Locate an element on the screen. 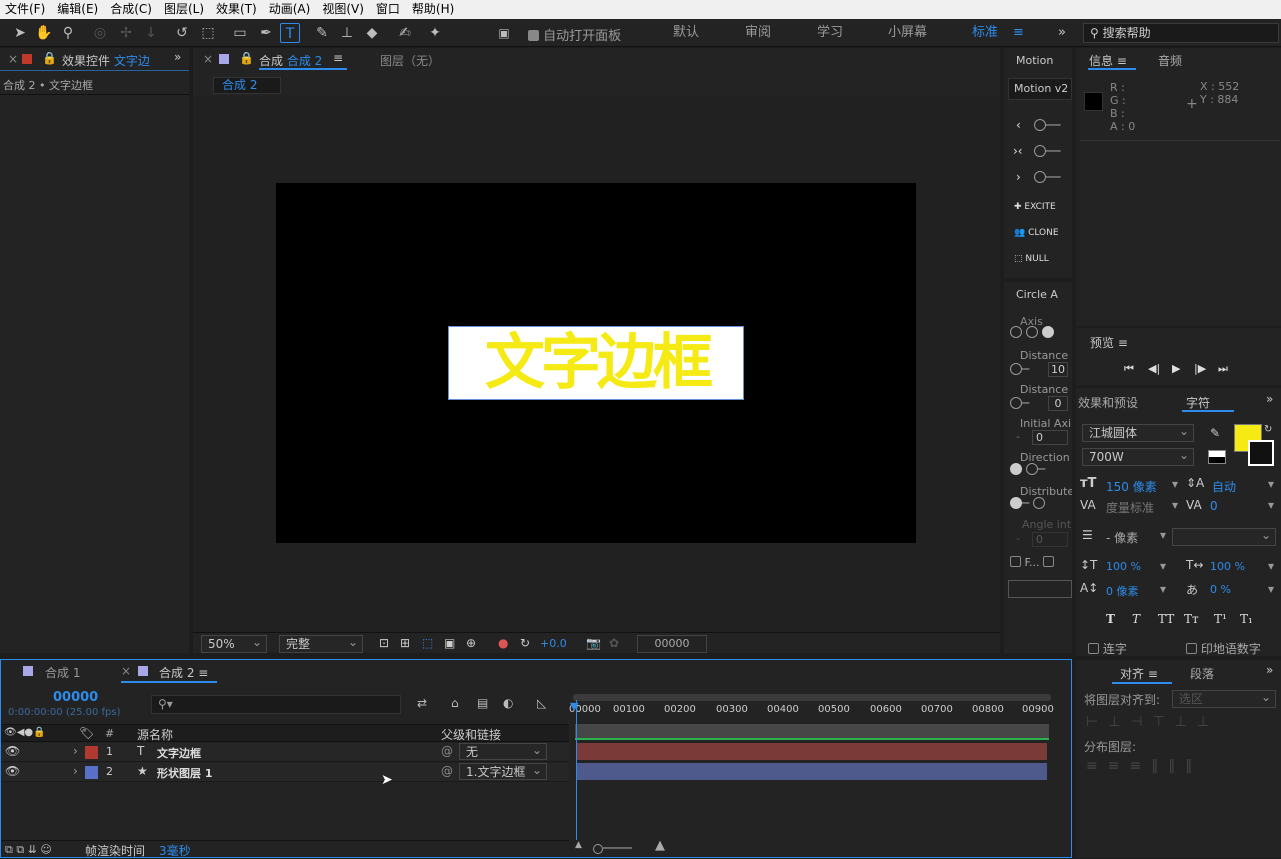  zoom-tool-icon: ⚲ is located at coordinates (68, 33).